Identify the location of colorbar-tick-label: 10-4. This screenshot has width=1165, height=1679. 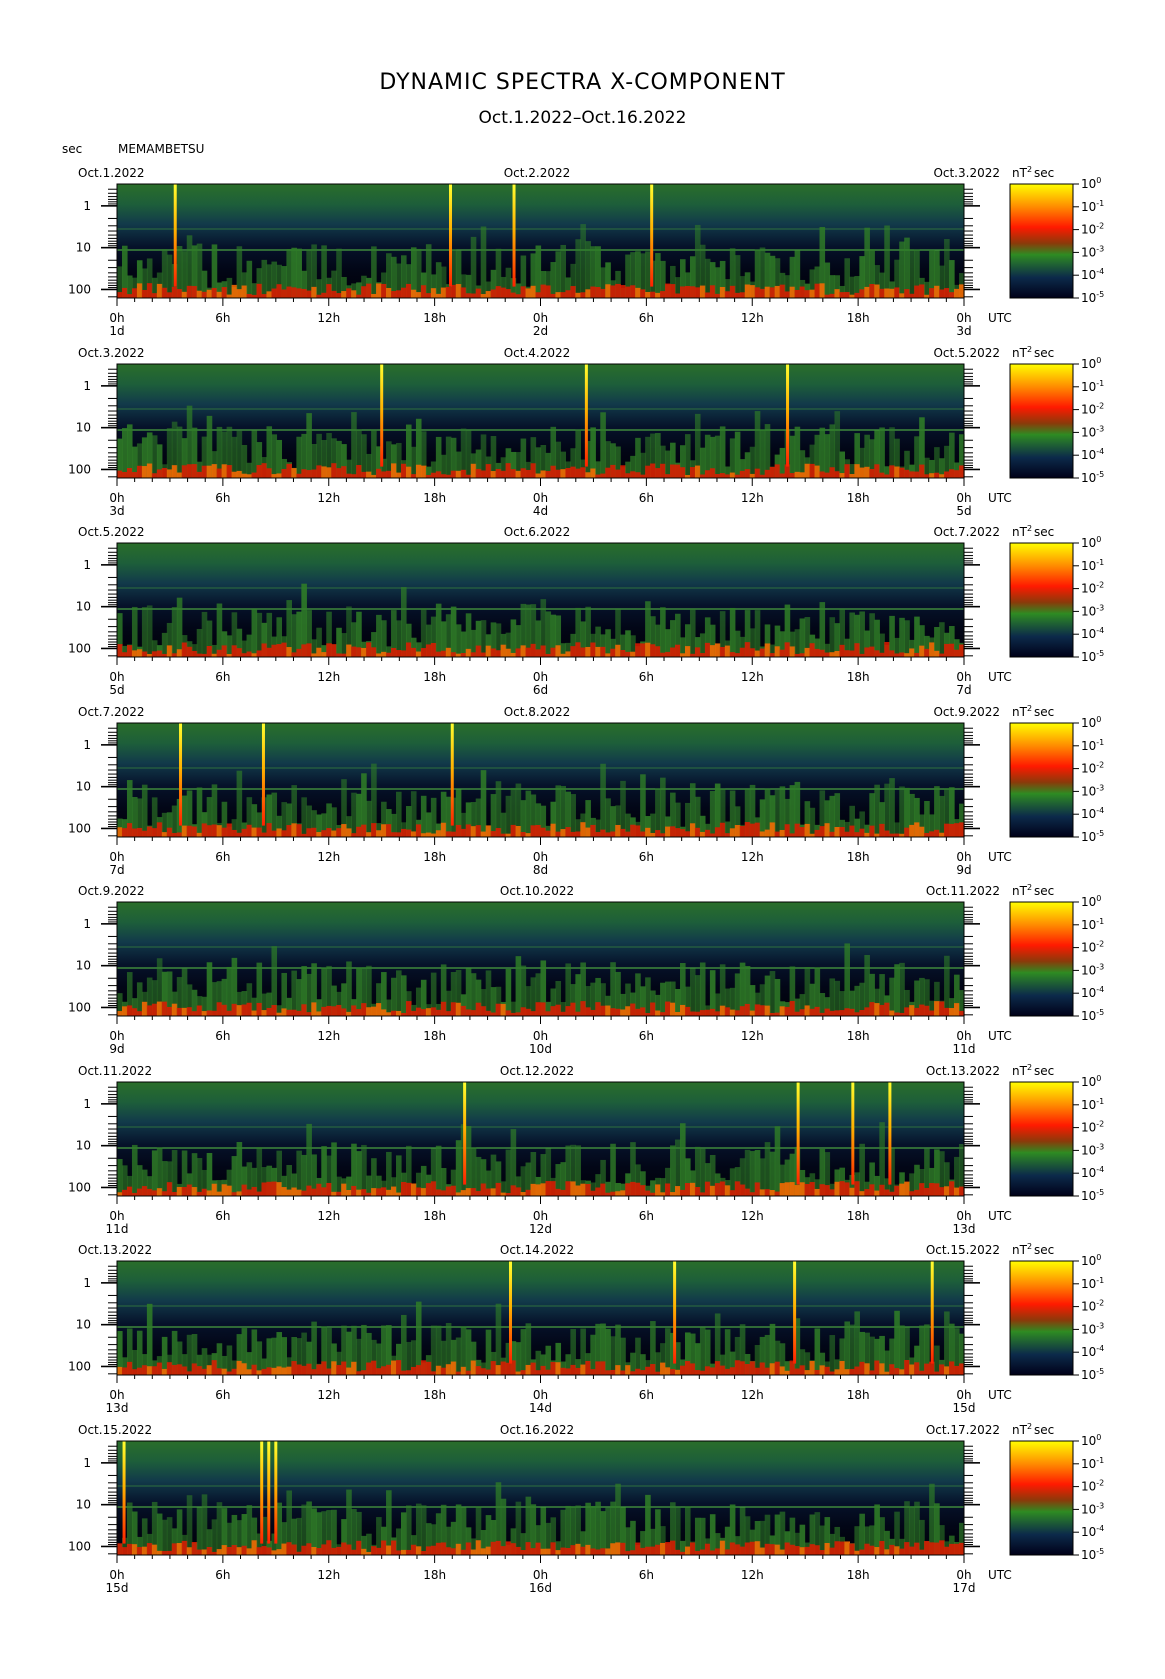
(1092, 1351).